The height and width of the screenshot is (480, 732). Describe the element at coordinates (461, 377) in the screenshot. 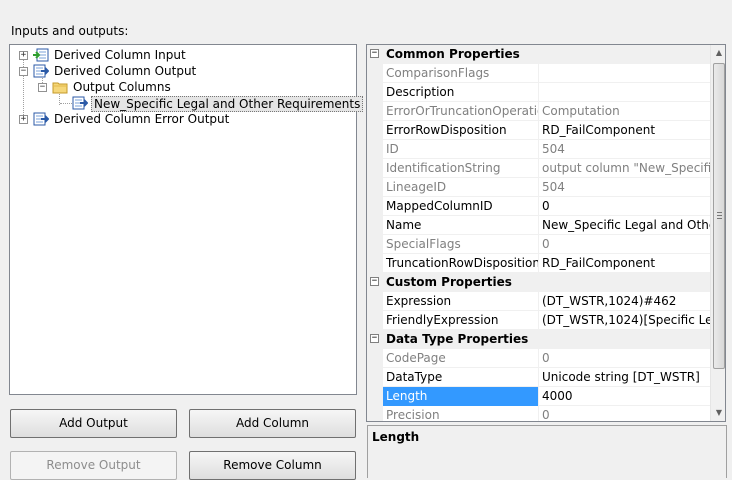

I see `property-name: DataType` at that location.